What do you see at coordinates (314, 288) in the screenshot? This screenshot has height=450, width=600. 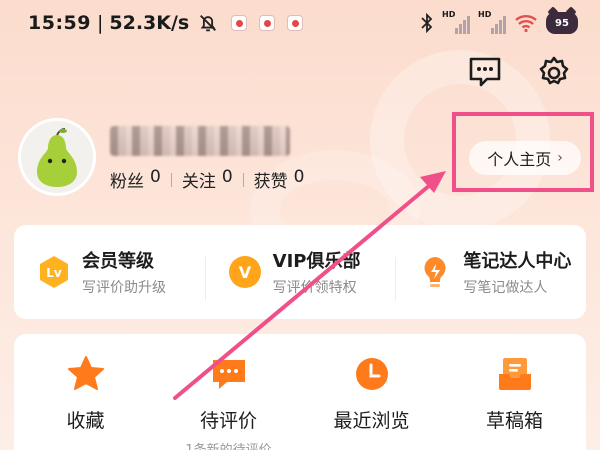 I see `vip-club-subtitle: 写评价领特权` at bounding box center [314, 288].